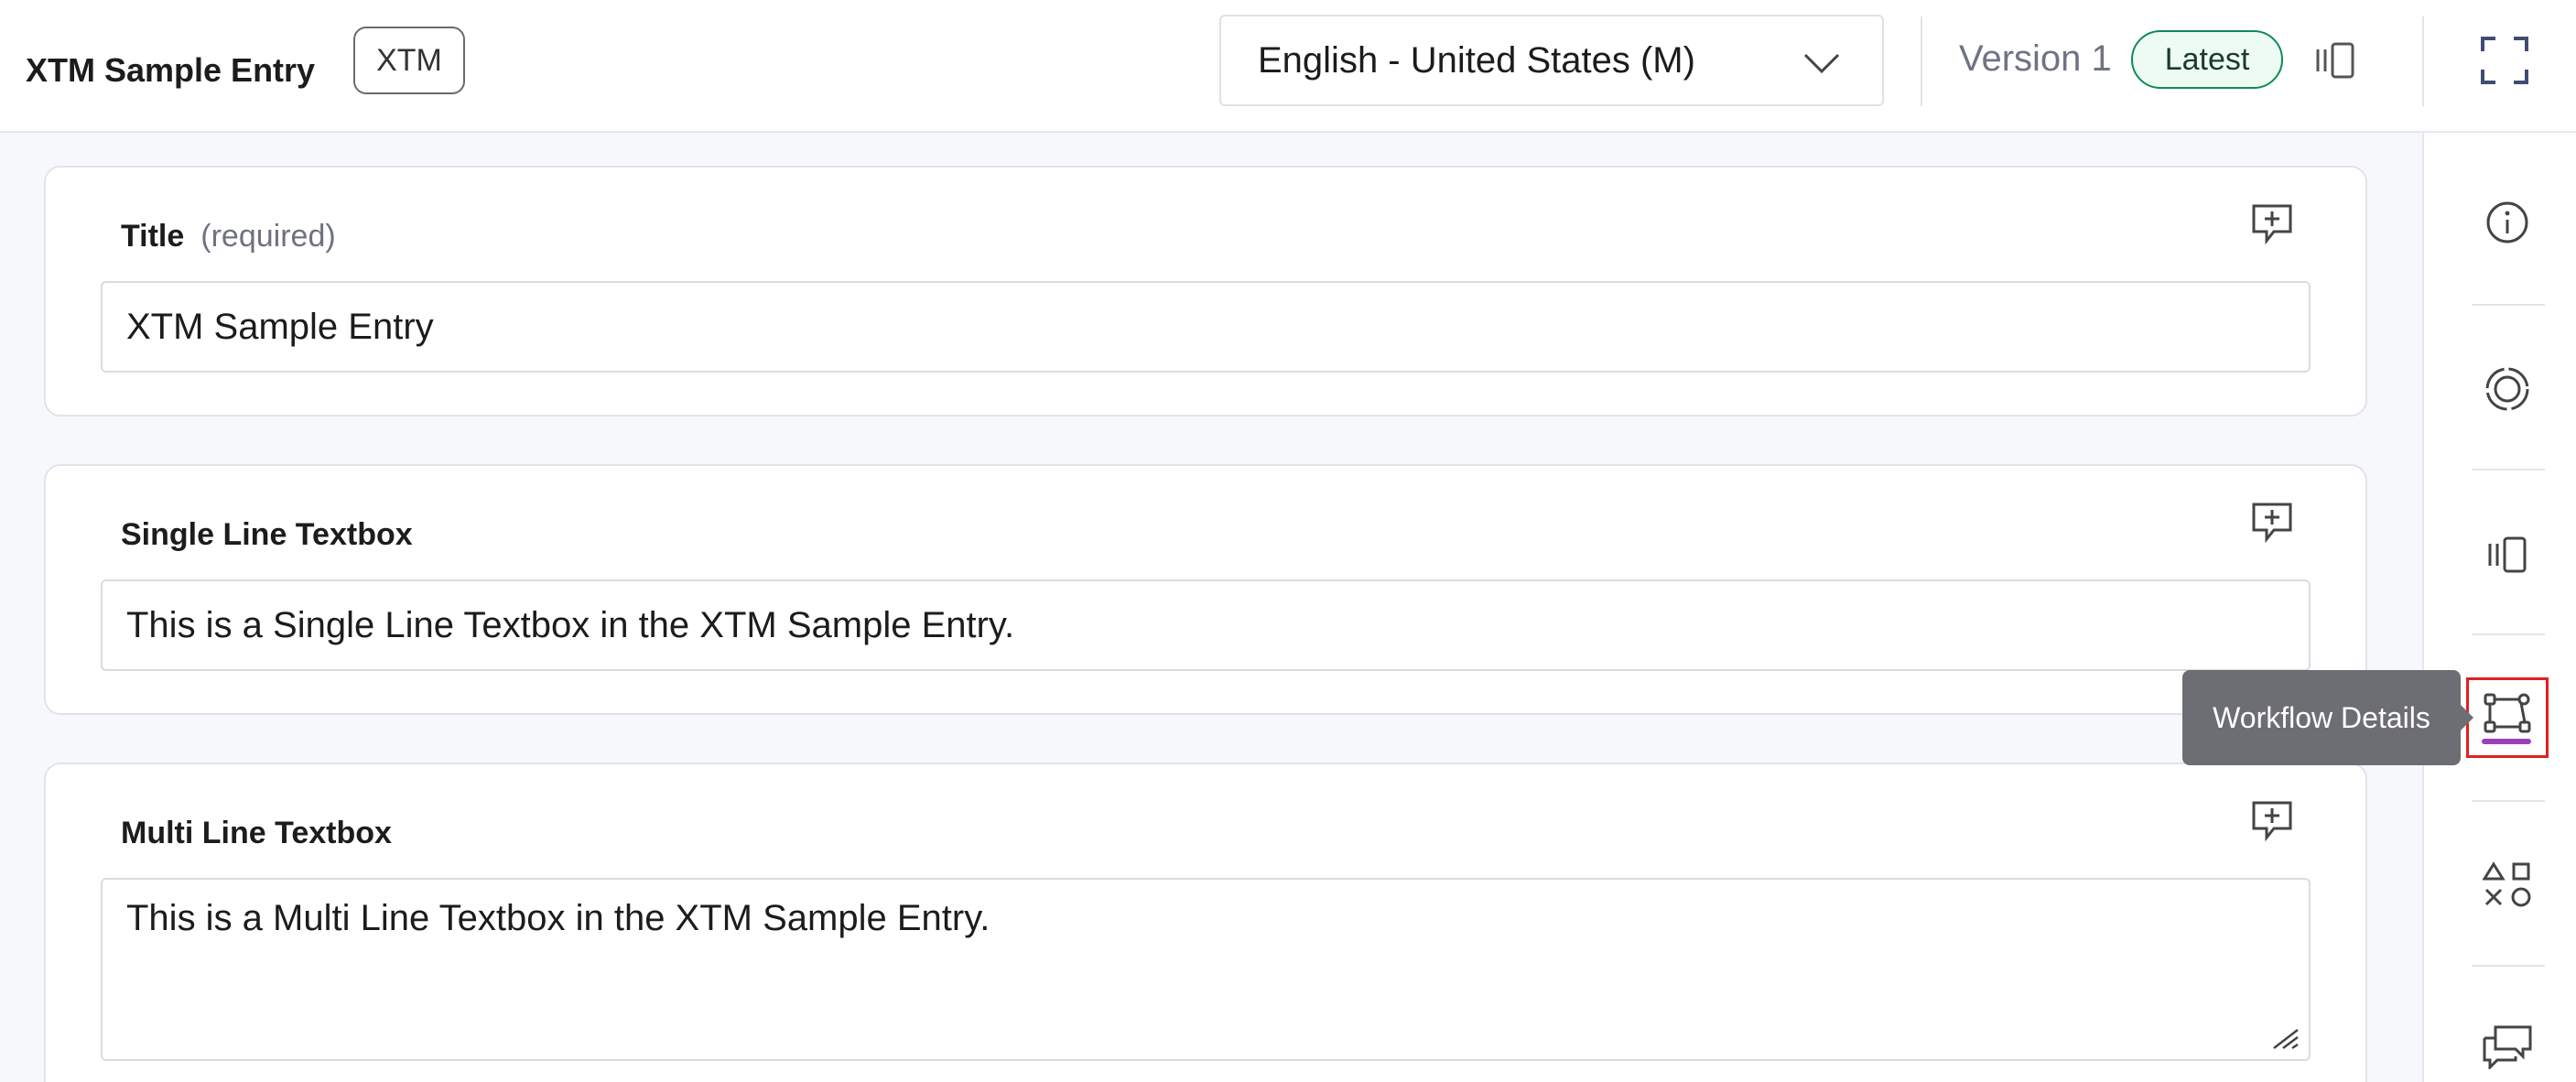 Image resolution: width=2576 pixels, height=1082 pixels. I want to click on fullscreen-icon, so click(2504, 61).